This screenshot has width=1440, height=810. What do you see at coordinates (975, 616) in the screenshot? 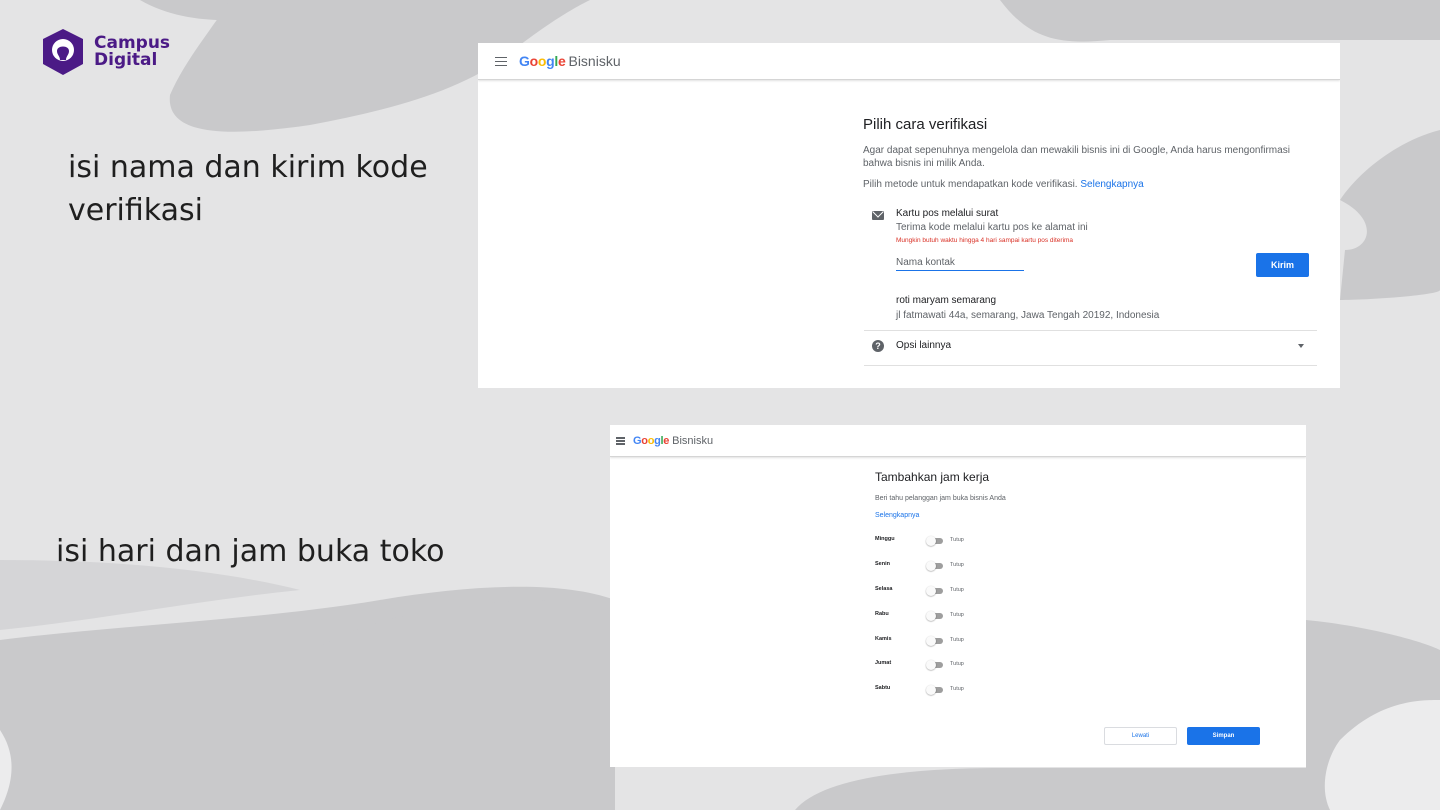
I see `day-row-rabu: Rabu Tutup` at bounding box center [975, 616].